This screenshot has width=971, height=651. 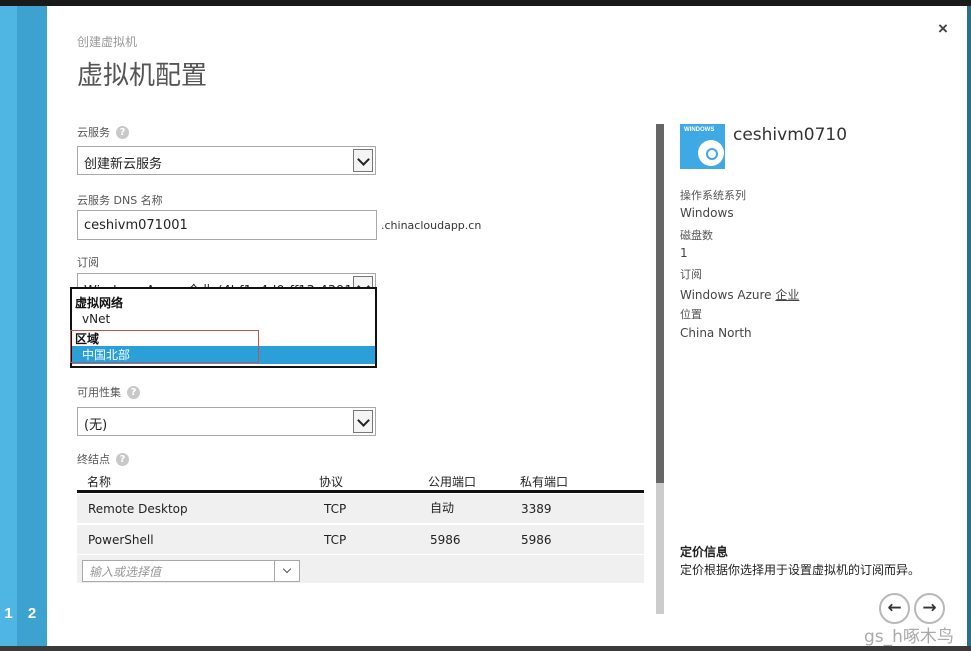 I want to click on disk-count-label: 磁盘数, so click(x=696, y=235).